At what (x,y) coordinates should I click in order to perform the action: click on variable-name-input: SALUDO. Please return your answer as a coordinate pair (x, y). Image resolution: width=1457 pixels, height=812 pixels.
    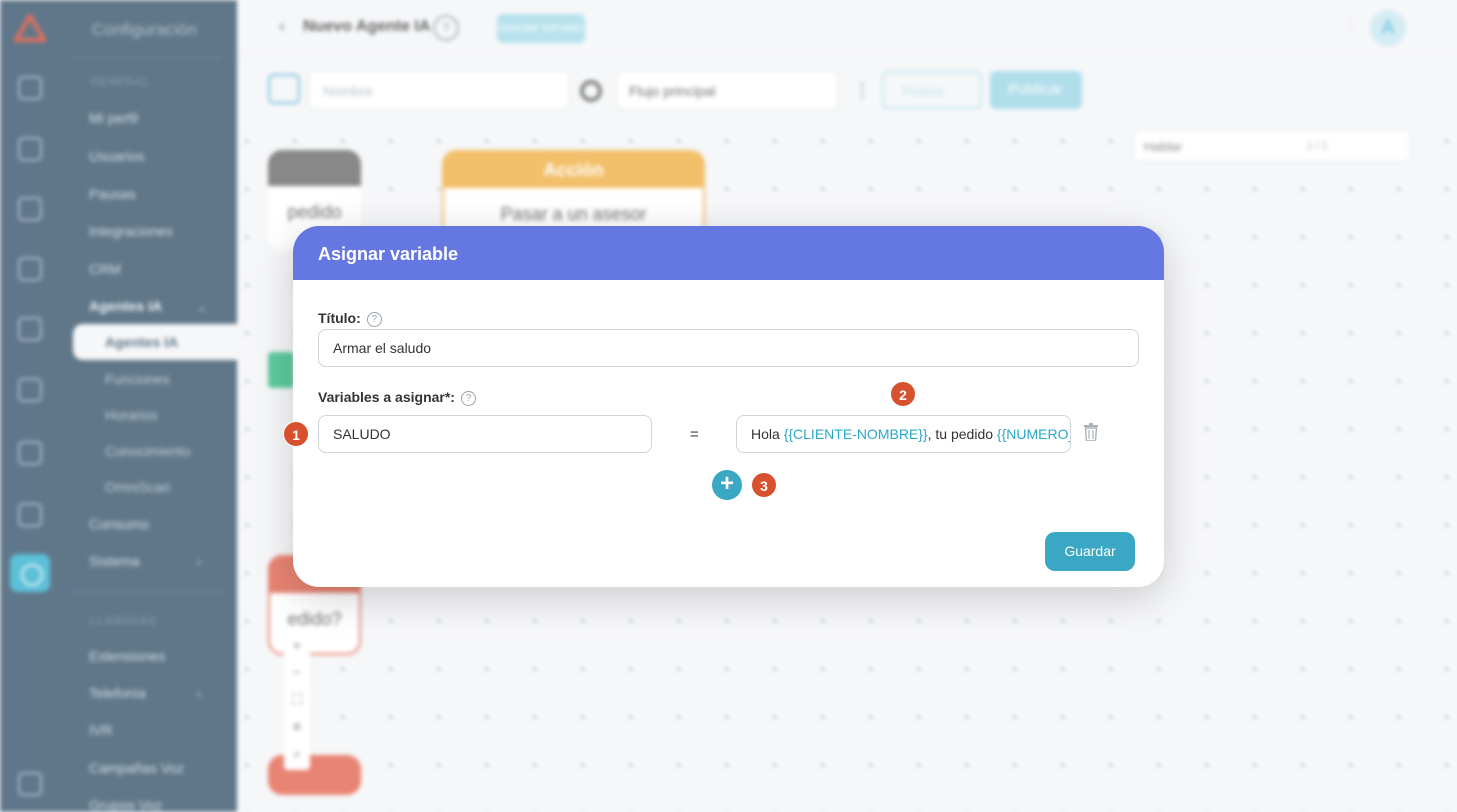
    Looking at the image, I should click on (485, 434).